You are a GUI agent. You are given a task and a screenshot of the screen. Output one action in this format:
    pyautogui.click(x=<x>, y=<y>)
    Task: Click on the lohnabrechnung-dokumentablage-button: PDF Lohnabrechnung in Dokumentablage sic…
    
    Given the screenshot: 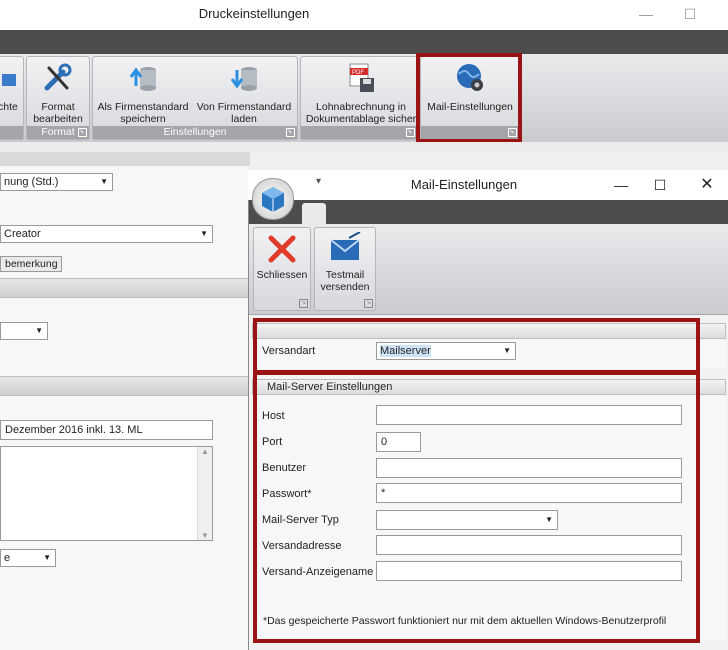 What is the action you would take?
    pyautogui.click(x=361, y=91)
    